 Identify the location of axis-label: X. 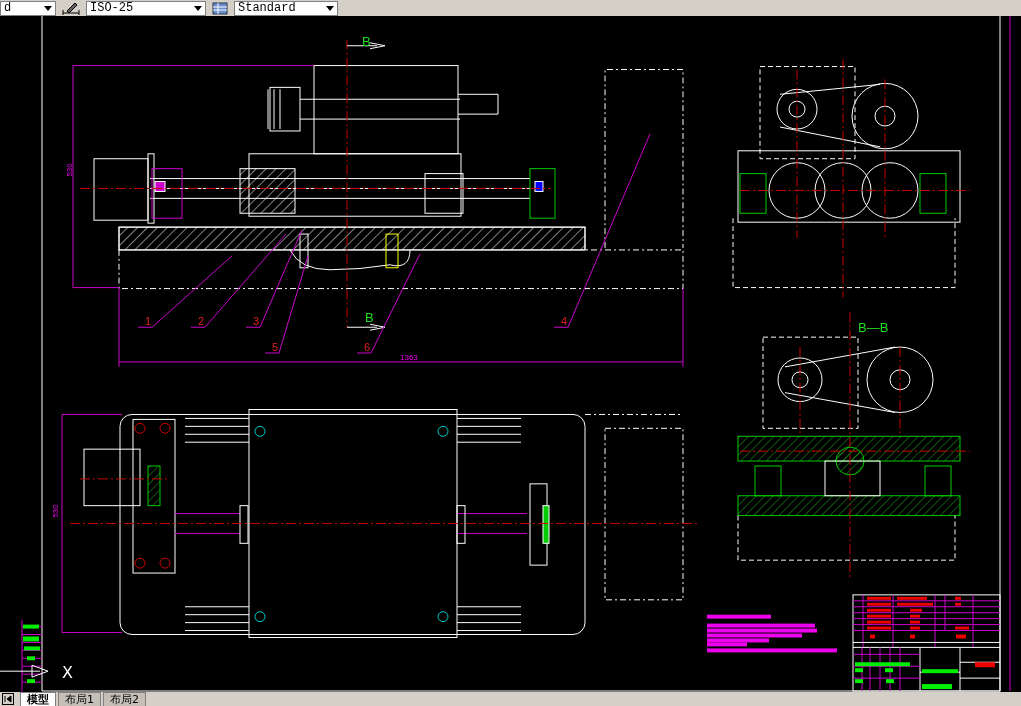
(67, 673).